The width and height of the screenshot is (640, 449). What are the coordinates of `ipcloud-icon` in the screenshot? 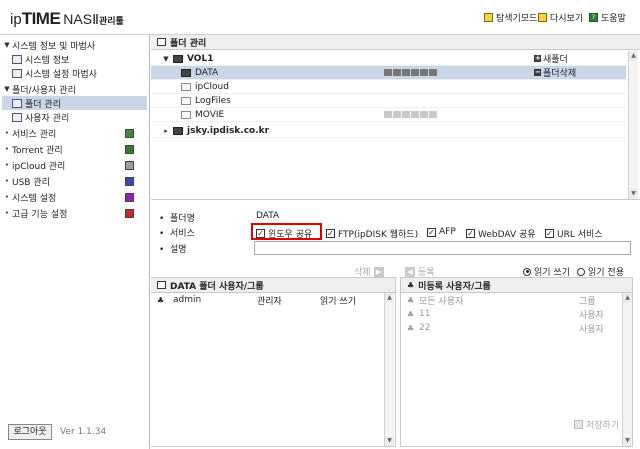 It's located at (129, 165).